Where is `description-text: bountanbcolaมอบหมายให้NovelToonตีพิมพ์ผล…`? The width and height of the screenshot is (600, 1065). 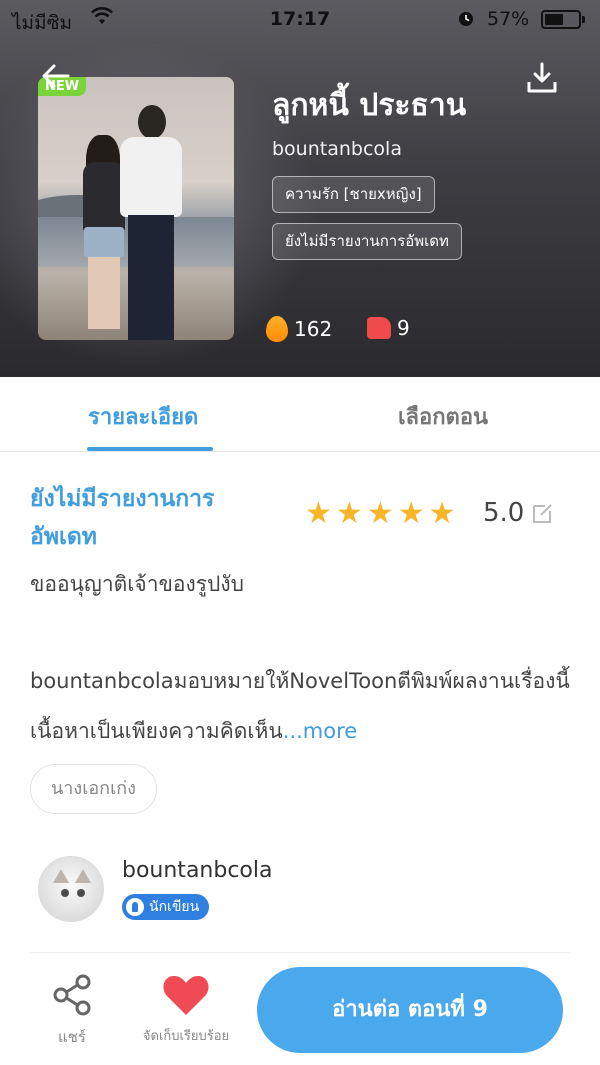
description-text: bountanbcolaมอบหมายให้NovelToonตีพิมพ์ผล… is located at coordinates (300, 706).